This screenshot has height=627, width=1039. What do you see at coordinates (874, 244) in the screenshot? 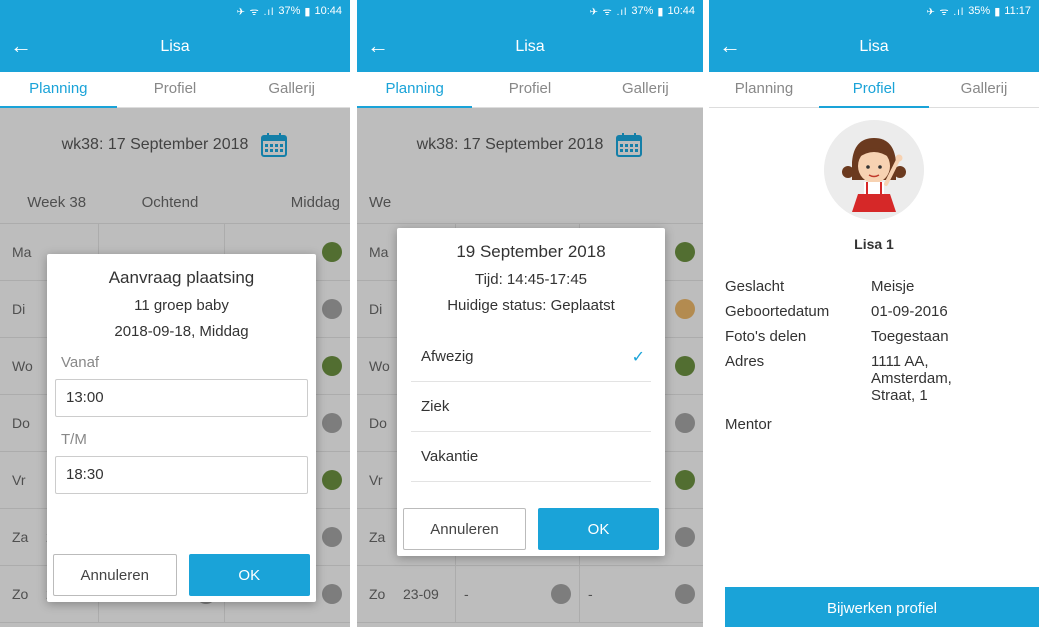
I see `child-name: Lisa 1` at bounding box center [874, 244].